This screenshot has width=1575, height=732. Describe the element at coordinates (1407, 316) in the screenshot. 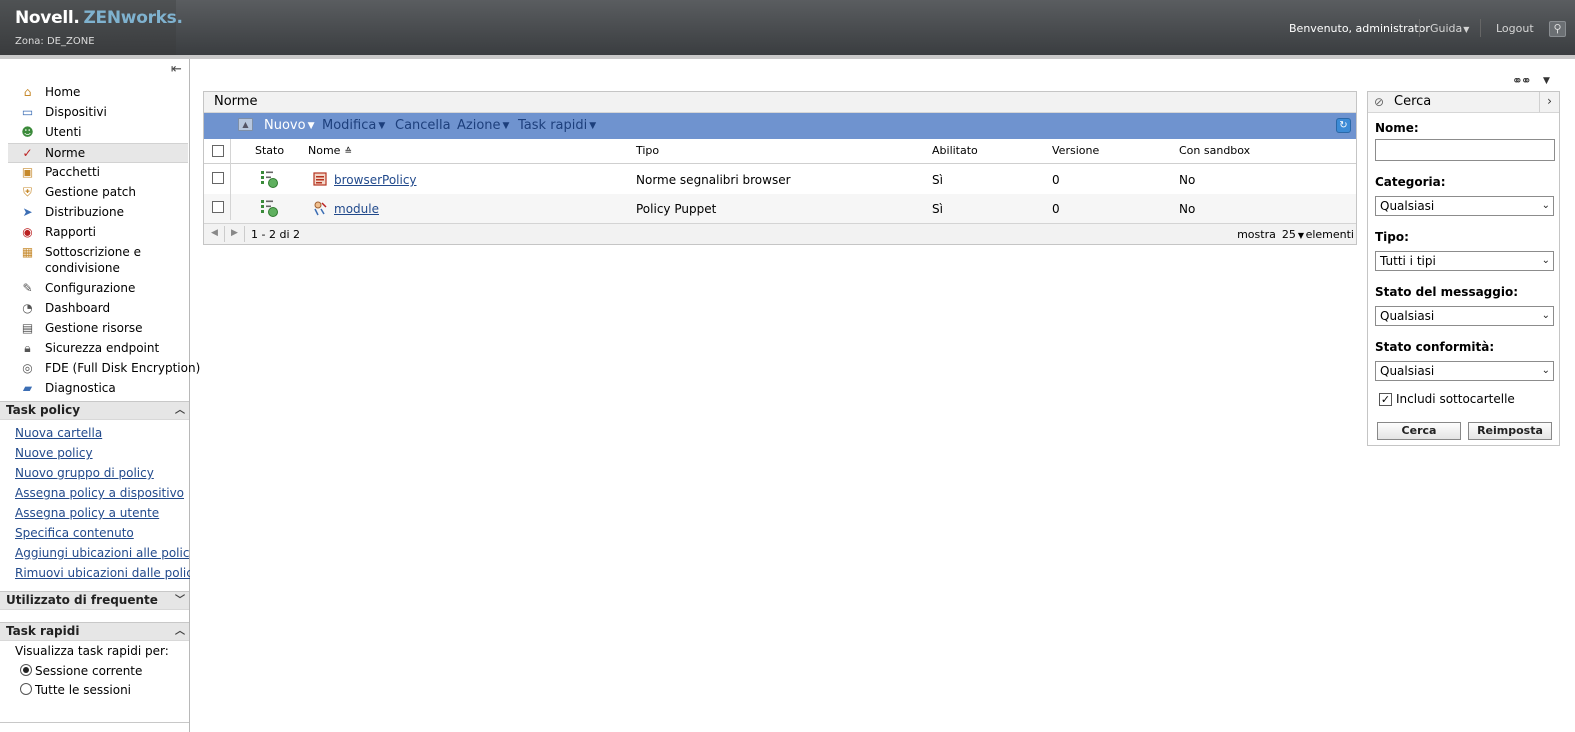

I see `select-value: Qualsiasi` at that location.